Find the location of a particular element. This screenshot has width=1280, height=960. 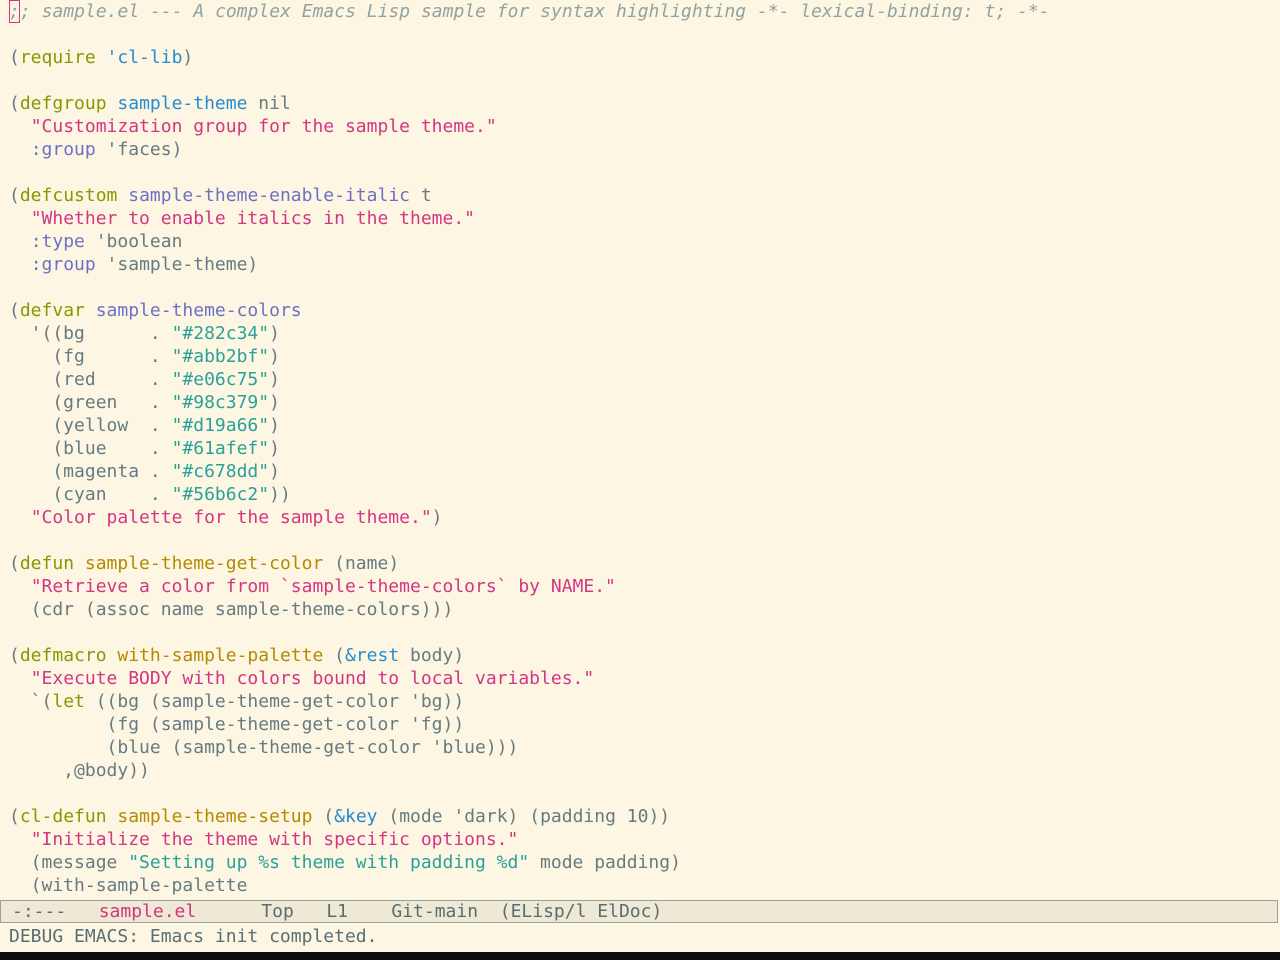

code-line: (cdr (assoc name sample-theme-colors))) is located at coordinates (529, 609).